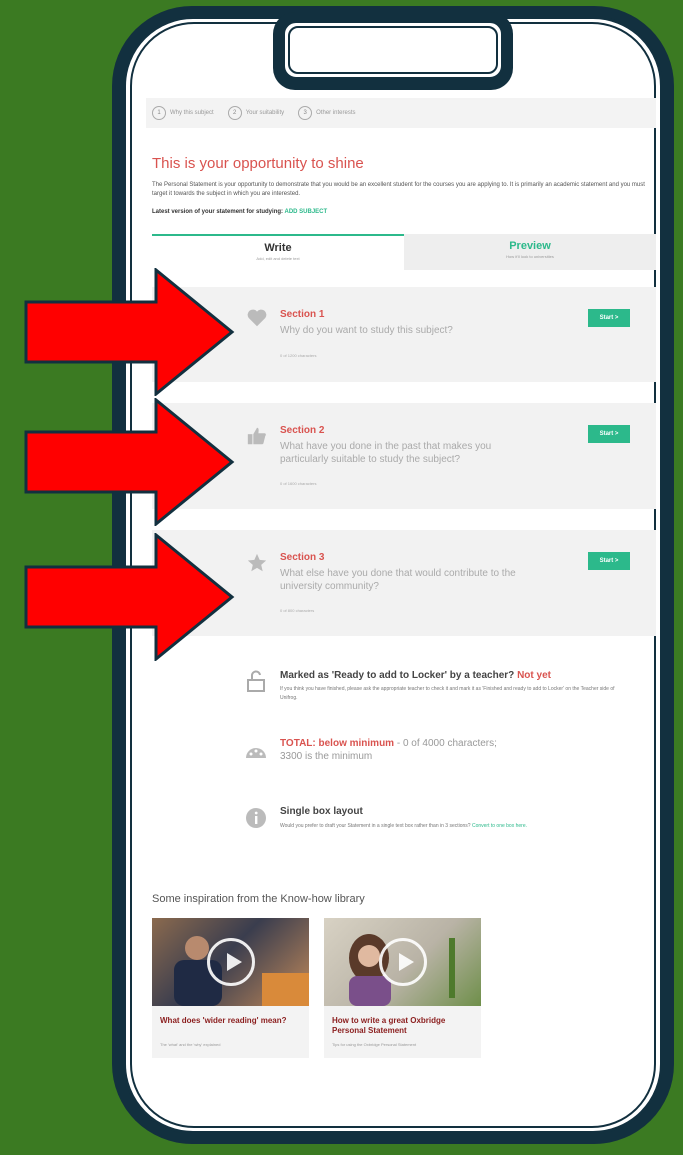 This screenshot has height=1155, width=683. Describe the element at coordinates (256, 436) in the screenshot. I see `thumbs-up-icon` at that location.